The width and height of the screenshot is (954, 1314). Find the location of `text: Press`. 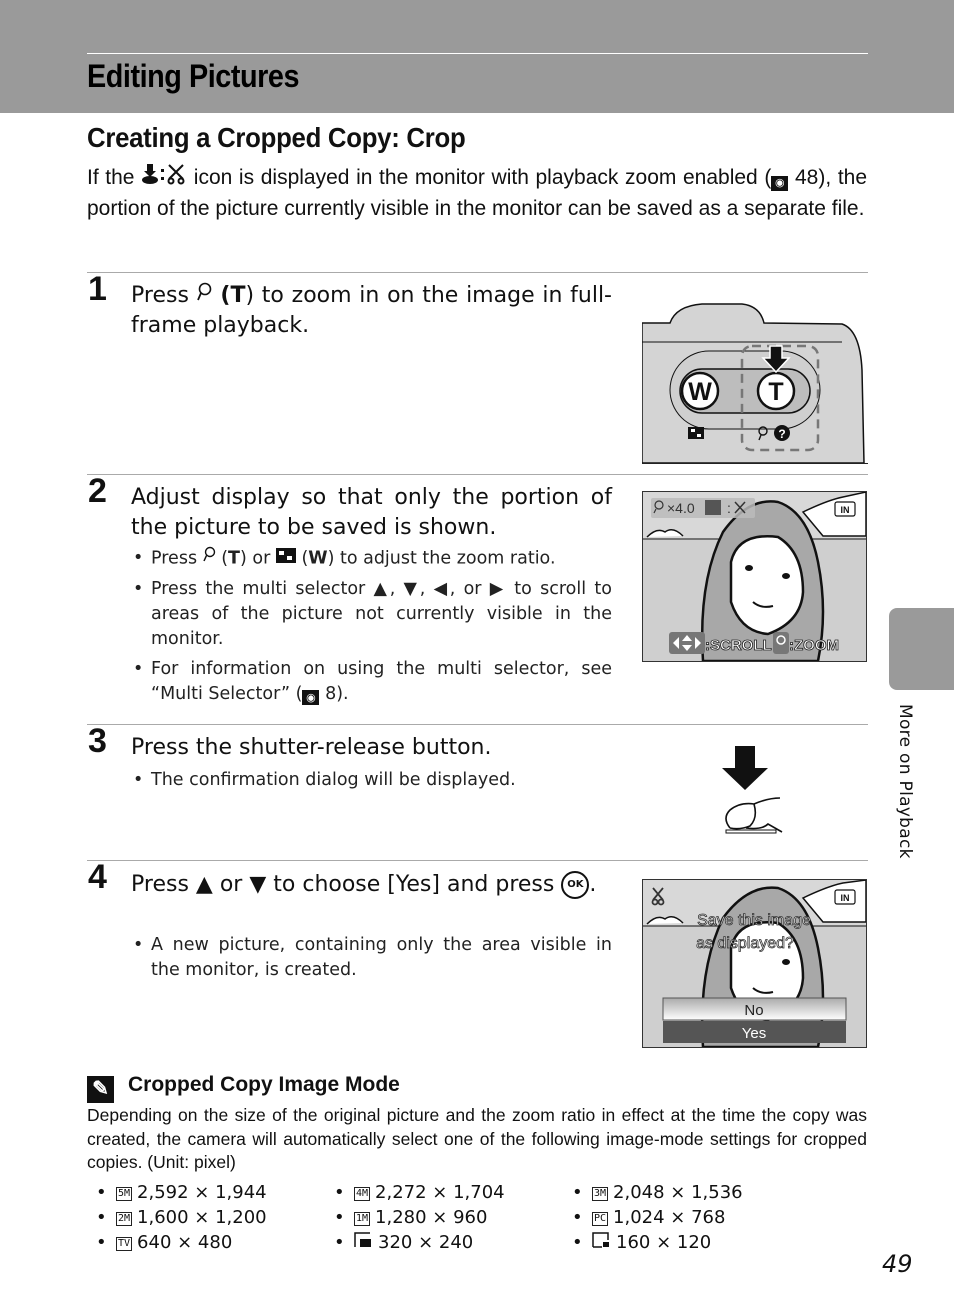

text: Press is located at coordinates (174, 558).